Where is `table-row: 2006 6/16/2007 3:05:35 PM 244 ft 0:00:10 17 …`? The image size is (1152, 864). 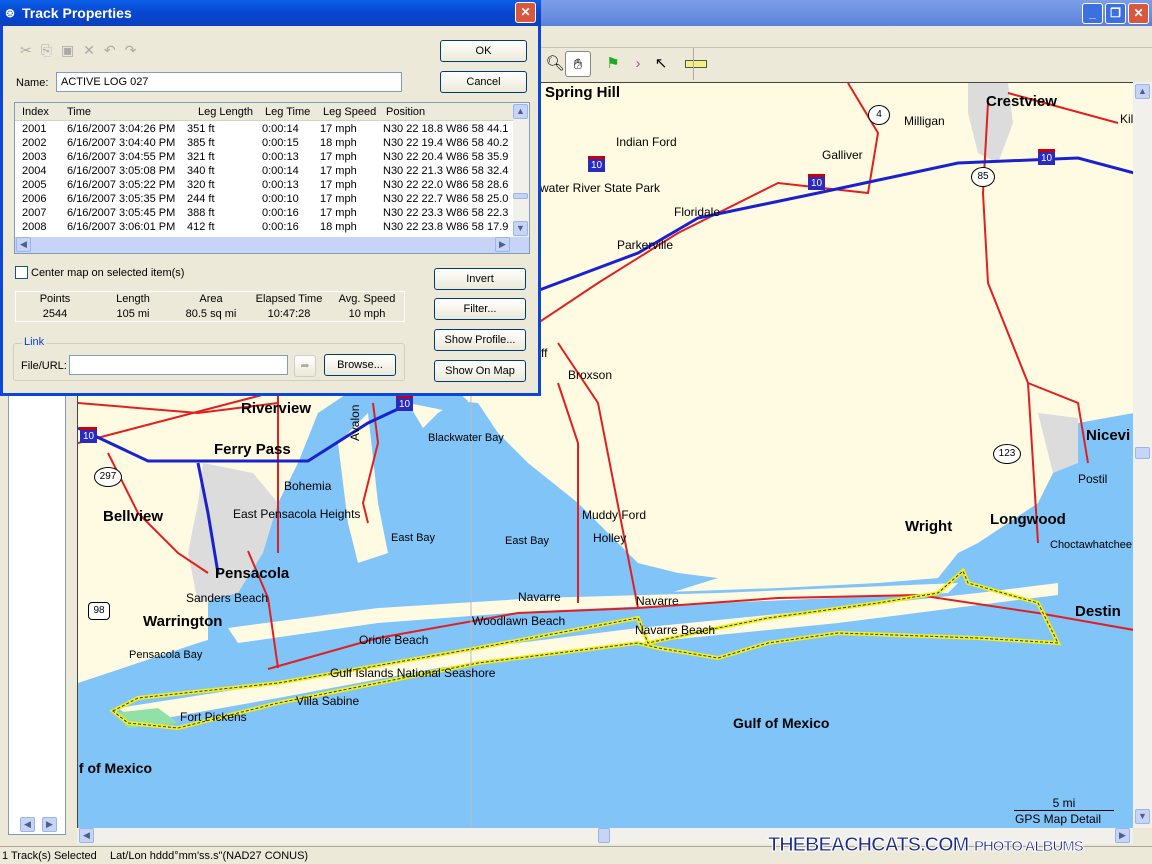 table-row: 2006 6/16/2007 3:05:35 PM 244 ft 0:00:10 17 … is located at coordinates (264, 200).